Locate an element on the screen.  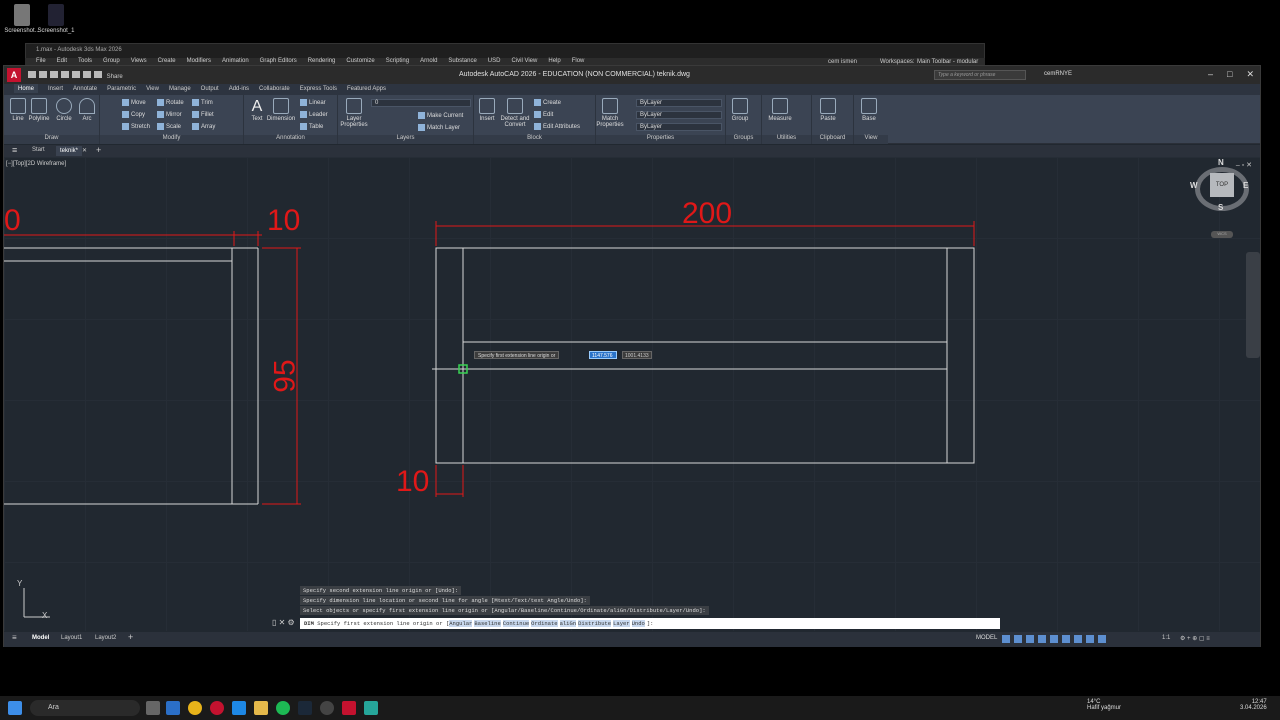
measure-tool: Measure is located at coordinates (780, 110).